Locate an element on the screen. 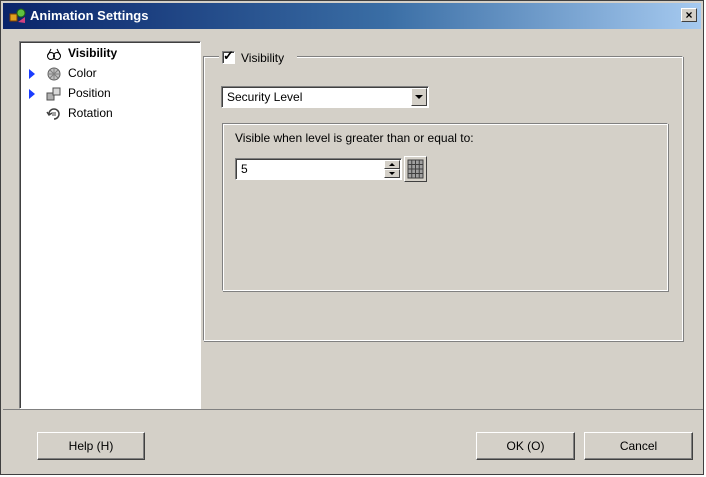 The height and width of the screenshot is (477, 706). title-bar: Animation Settings × is located at coordinates (352, 16).